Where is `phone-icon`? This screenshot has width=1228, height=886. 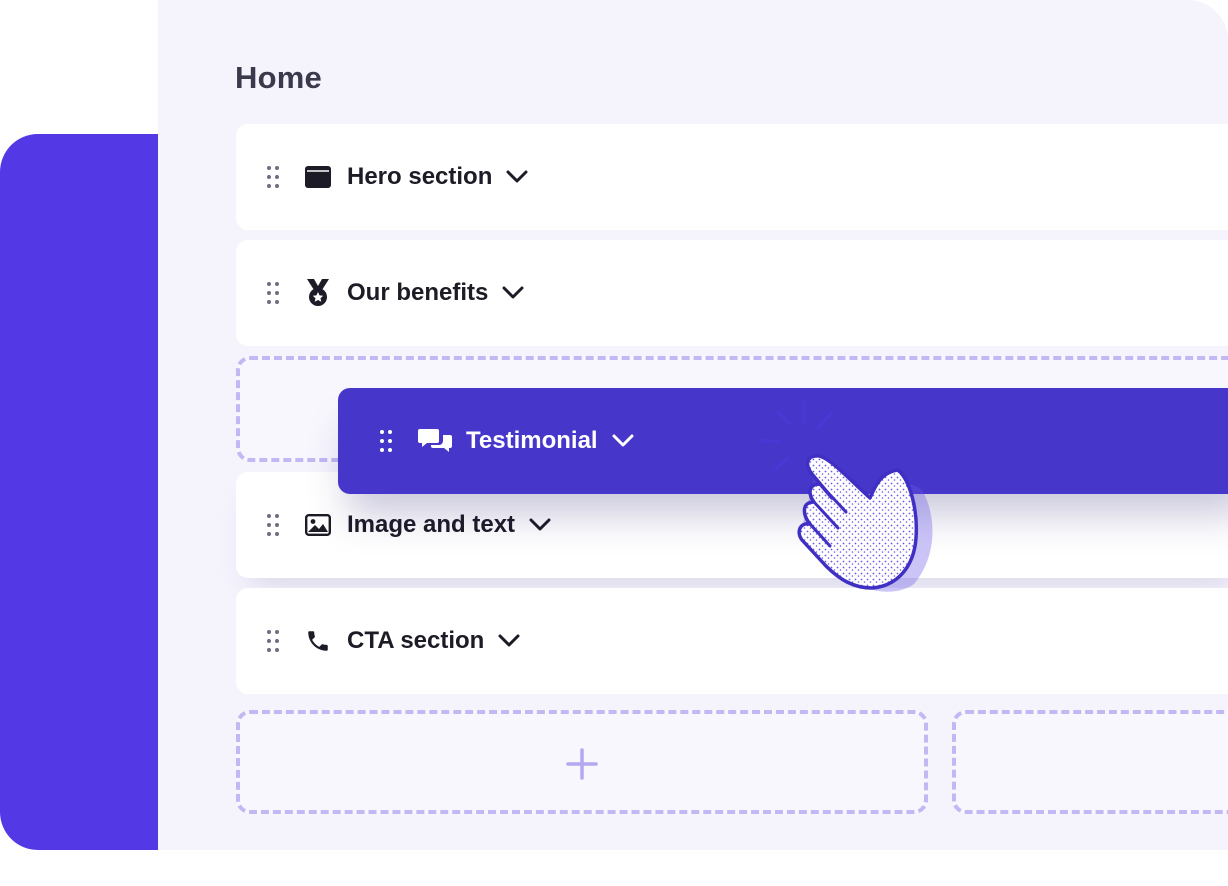 phone-icon is located at coordinates (318, 641).